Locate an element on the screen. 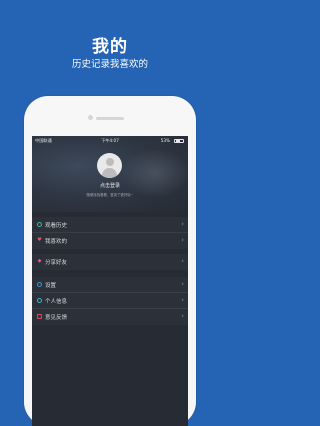 The height and width of the screenshot is (426, 320). menu-item-favorites: ♥ 我喜欢的 › is located at coordinates (110, 241).